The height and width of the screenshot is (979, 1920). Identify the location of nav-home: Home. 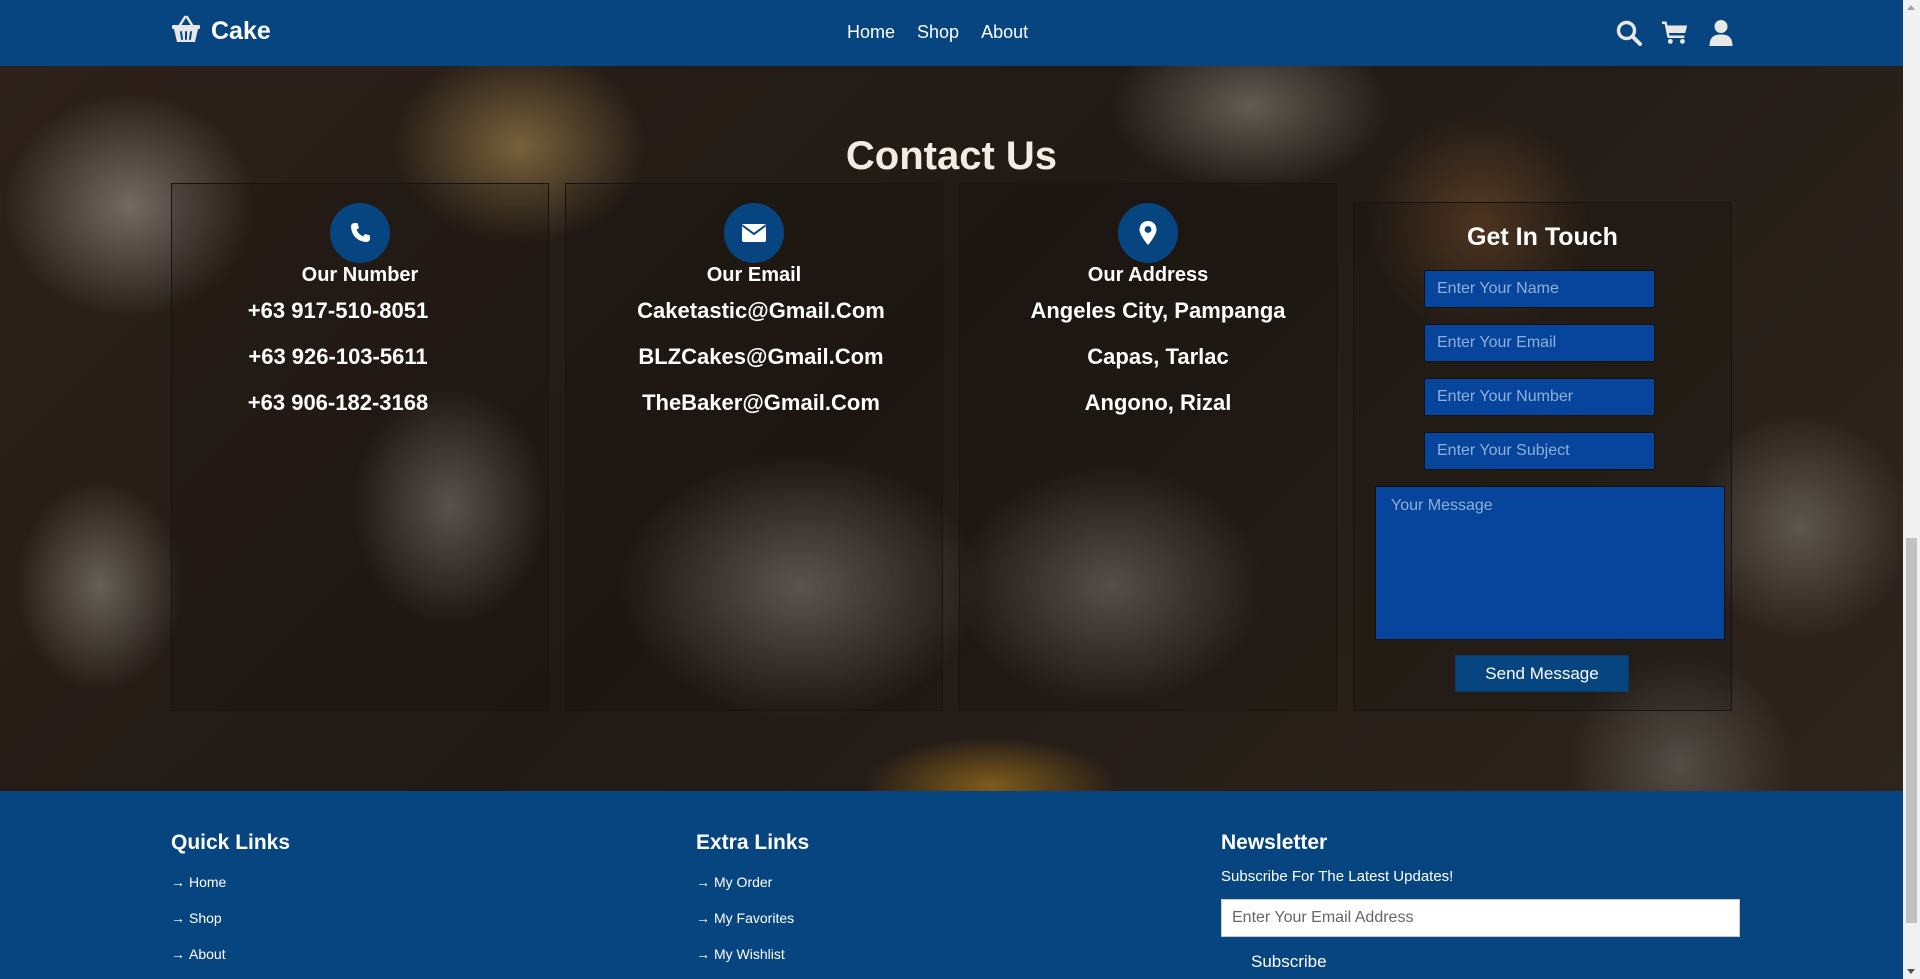
(871, 32).